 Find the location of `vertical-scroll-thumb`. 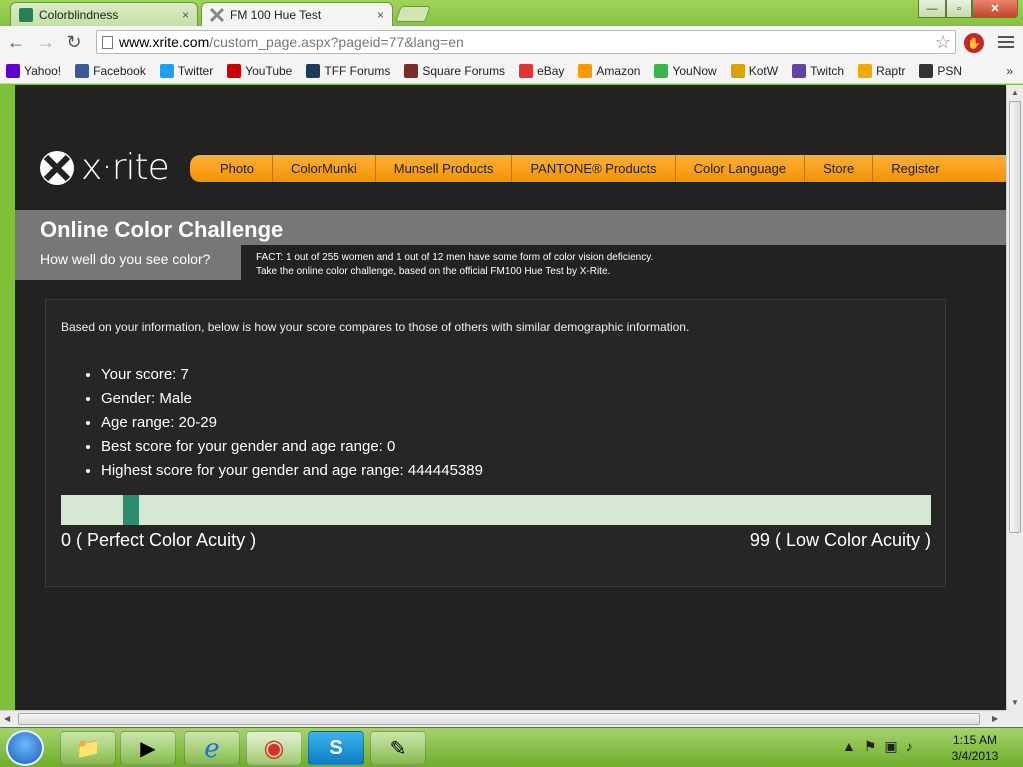

vertical-scroll-thumb is located at coordinates (1015, 317).